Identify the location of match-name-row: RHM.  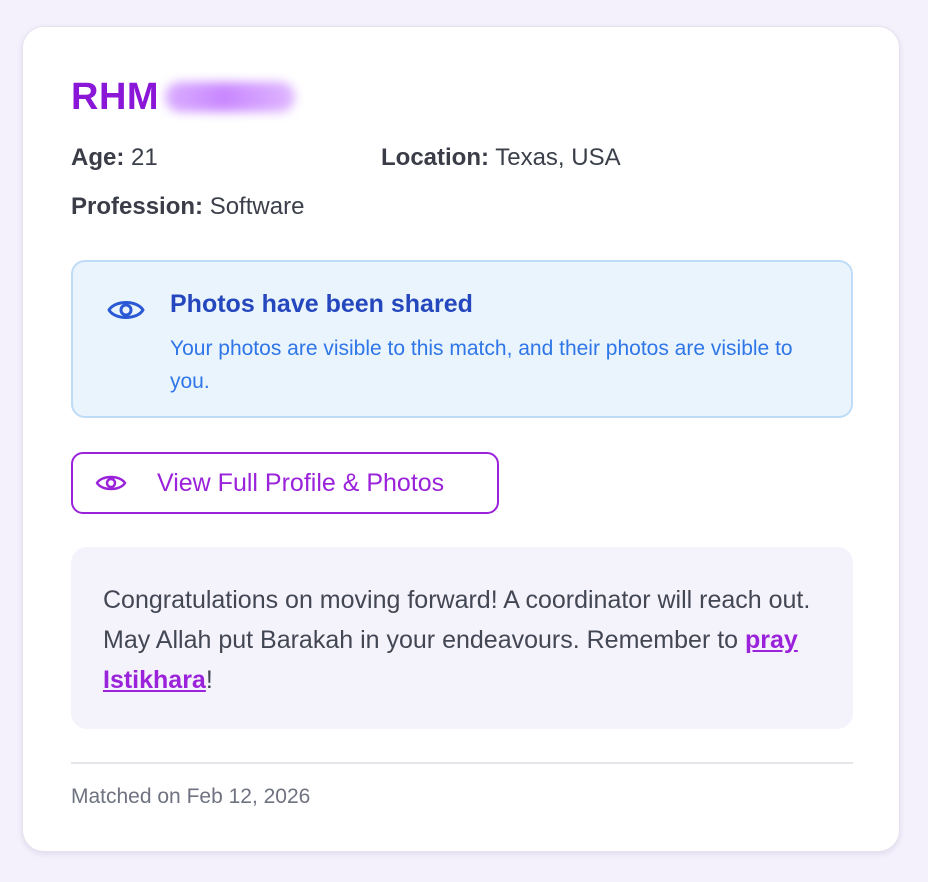
(183, 97).